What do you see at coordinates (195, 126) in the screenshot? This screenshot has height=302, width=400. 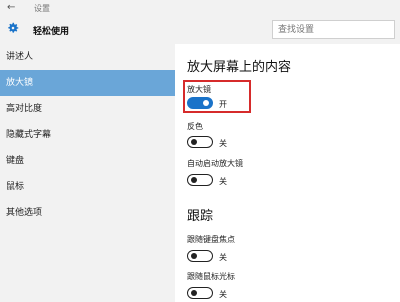 I see `invert-label: 反色` at bounding box center [195, 126].